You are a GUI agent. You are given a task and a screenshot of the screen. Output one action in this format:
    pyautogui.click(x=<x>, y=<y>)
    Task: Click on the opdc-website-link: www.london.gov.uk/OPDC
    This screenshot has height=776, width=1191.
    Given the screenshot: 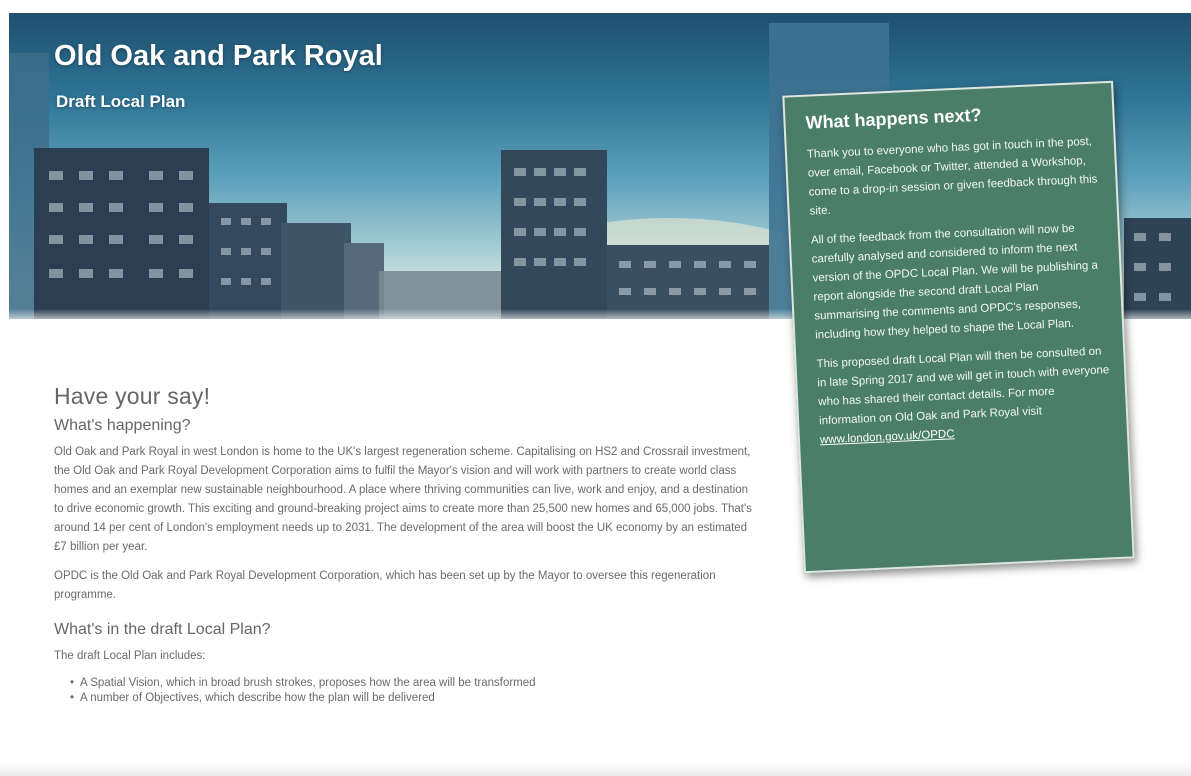 What is the action you would take?
    pyautogui.click(x=887, y=437)
    